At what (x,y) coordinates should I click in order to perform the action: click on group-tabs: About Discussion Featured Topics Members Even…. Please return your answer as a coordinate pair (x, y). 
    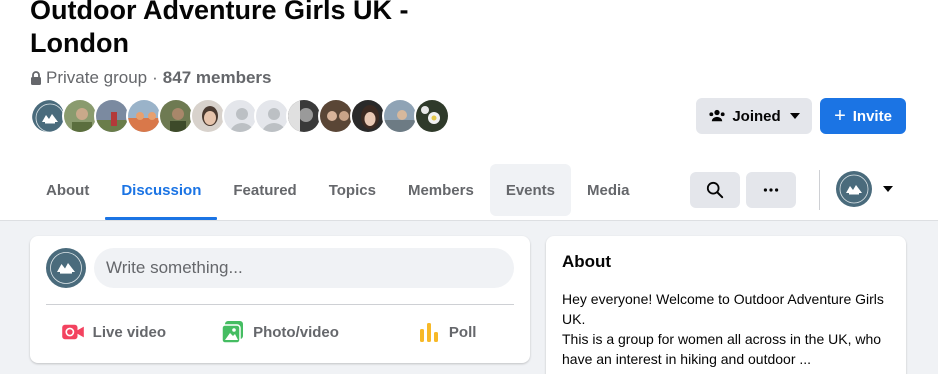
    Looking at the image, I should click on (338, 192).